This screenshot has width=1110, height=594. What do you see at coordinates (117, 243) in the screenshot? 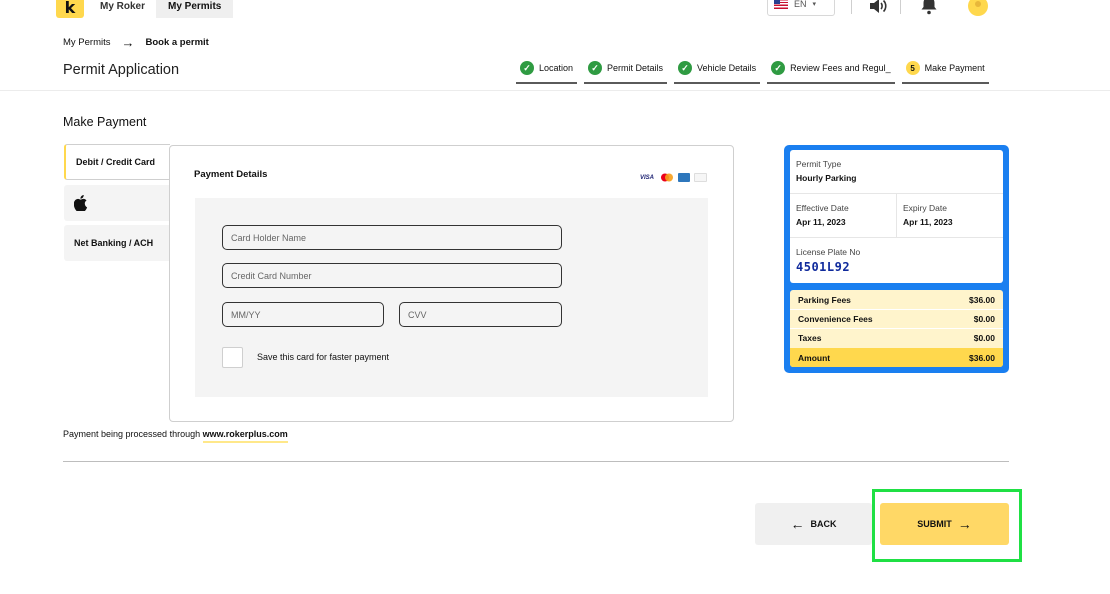
I see `tab-net-banking: Net Banking / ACH` at bounding box center [117, 243].